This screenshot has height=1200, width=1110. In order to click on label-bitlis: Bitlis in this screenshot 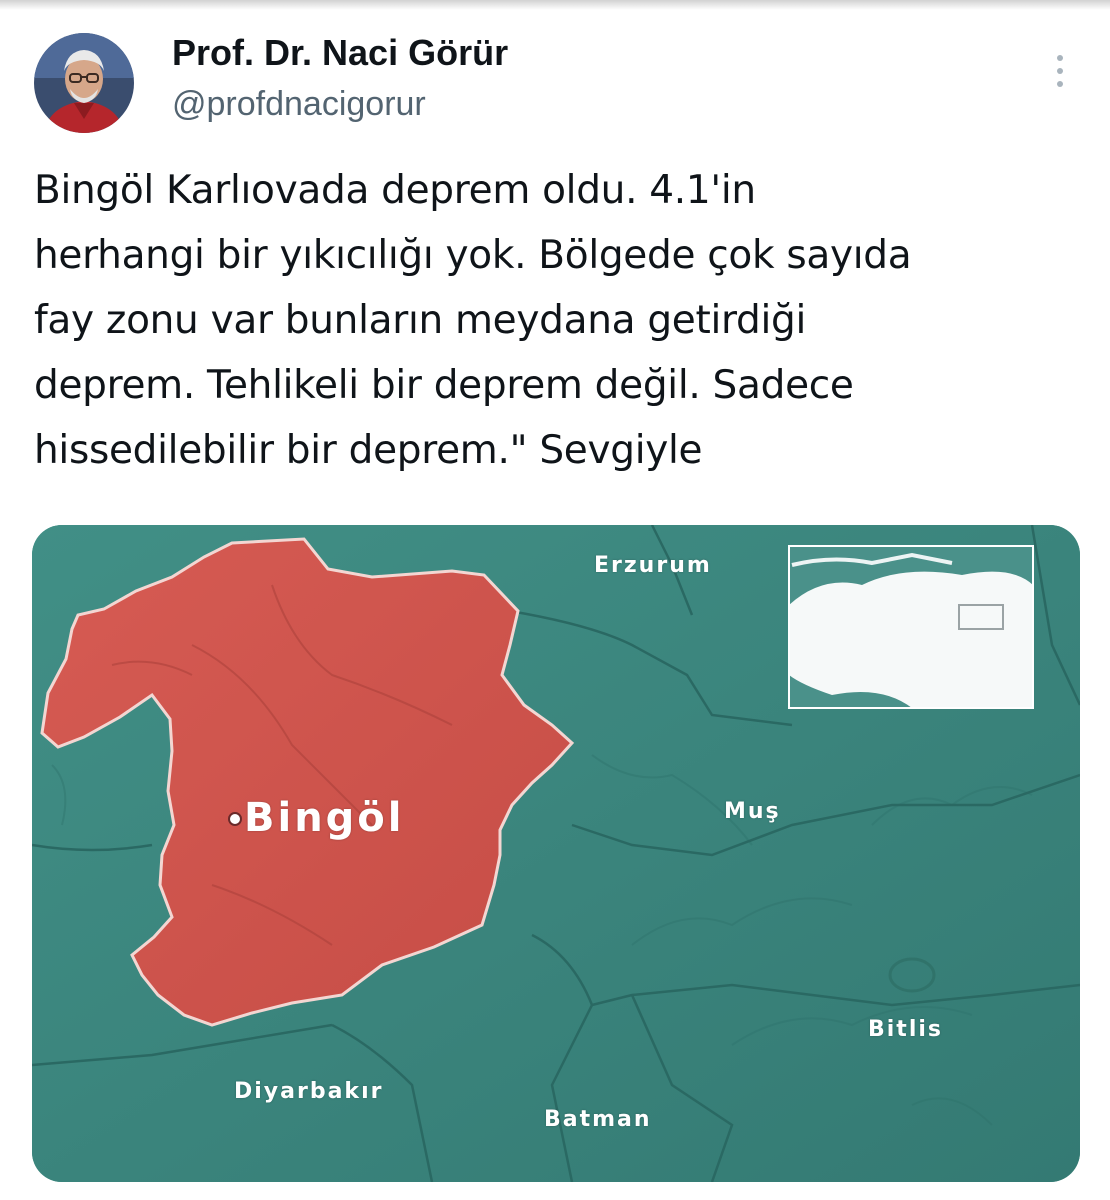, I will do `click(906, 1029)`.